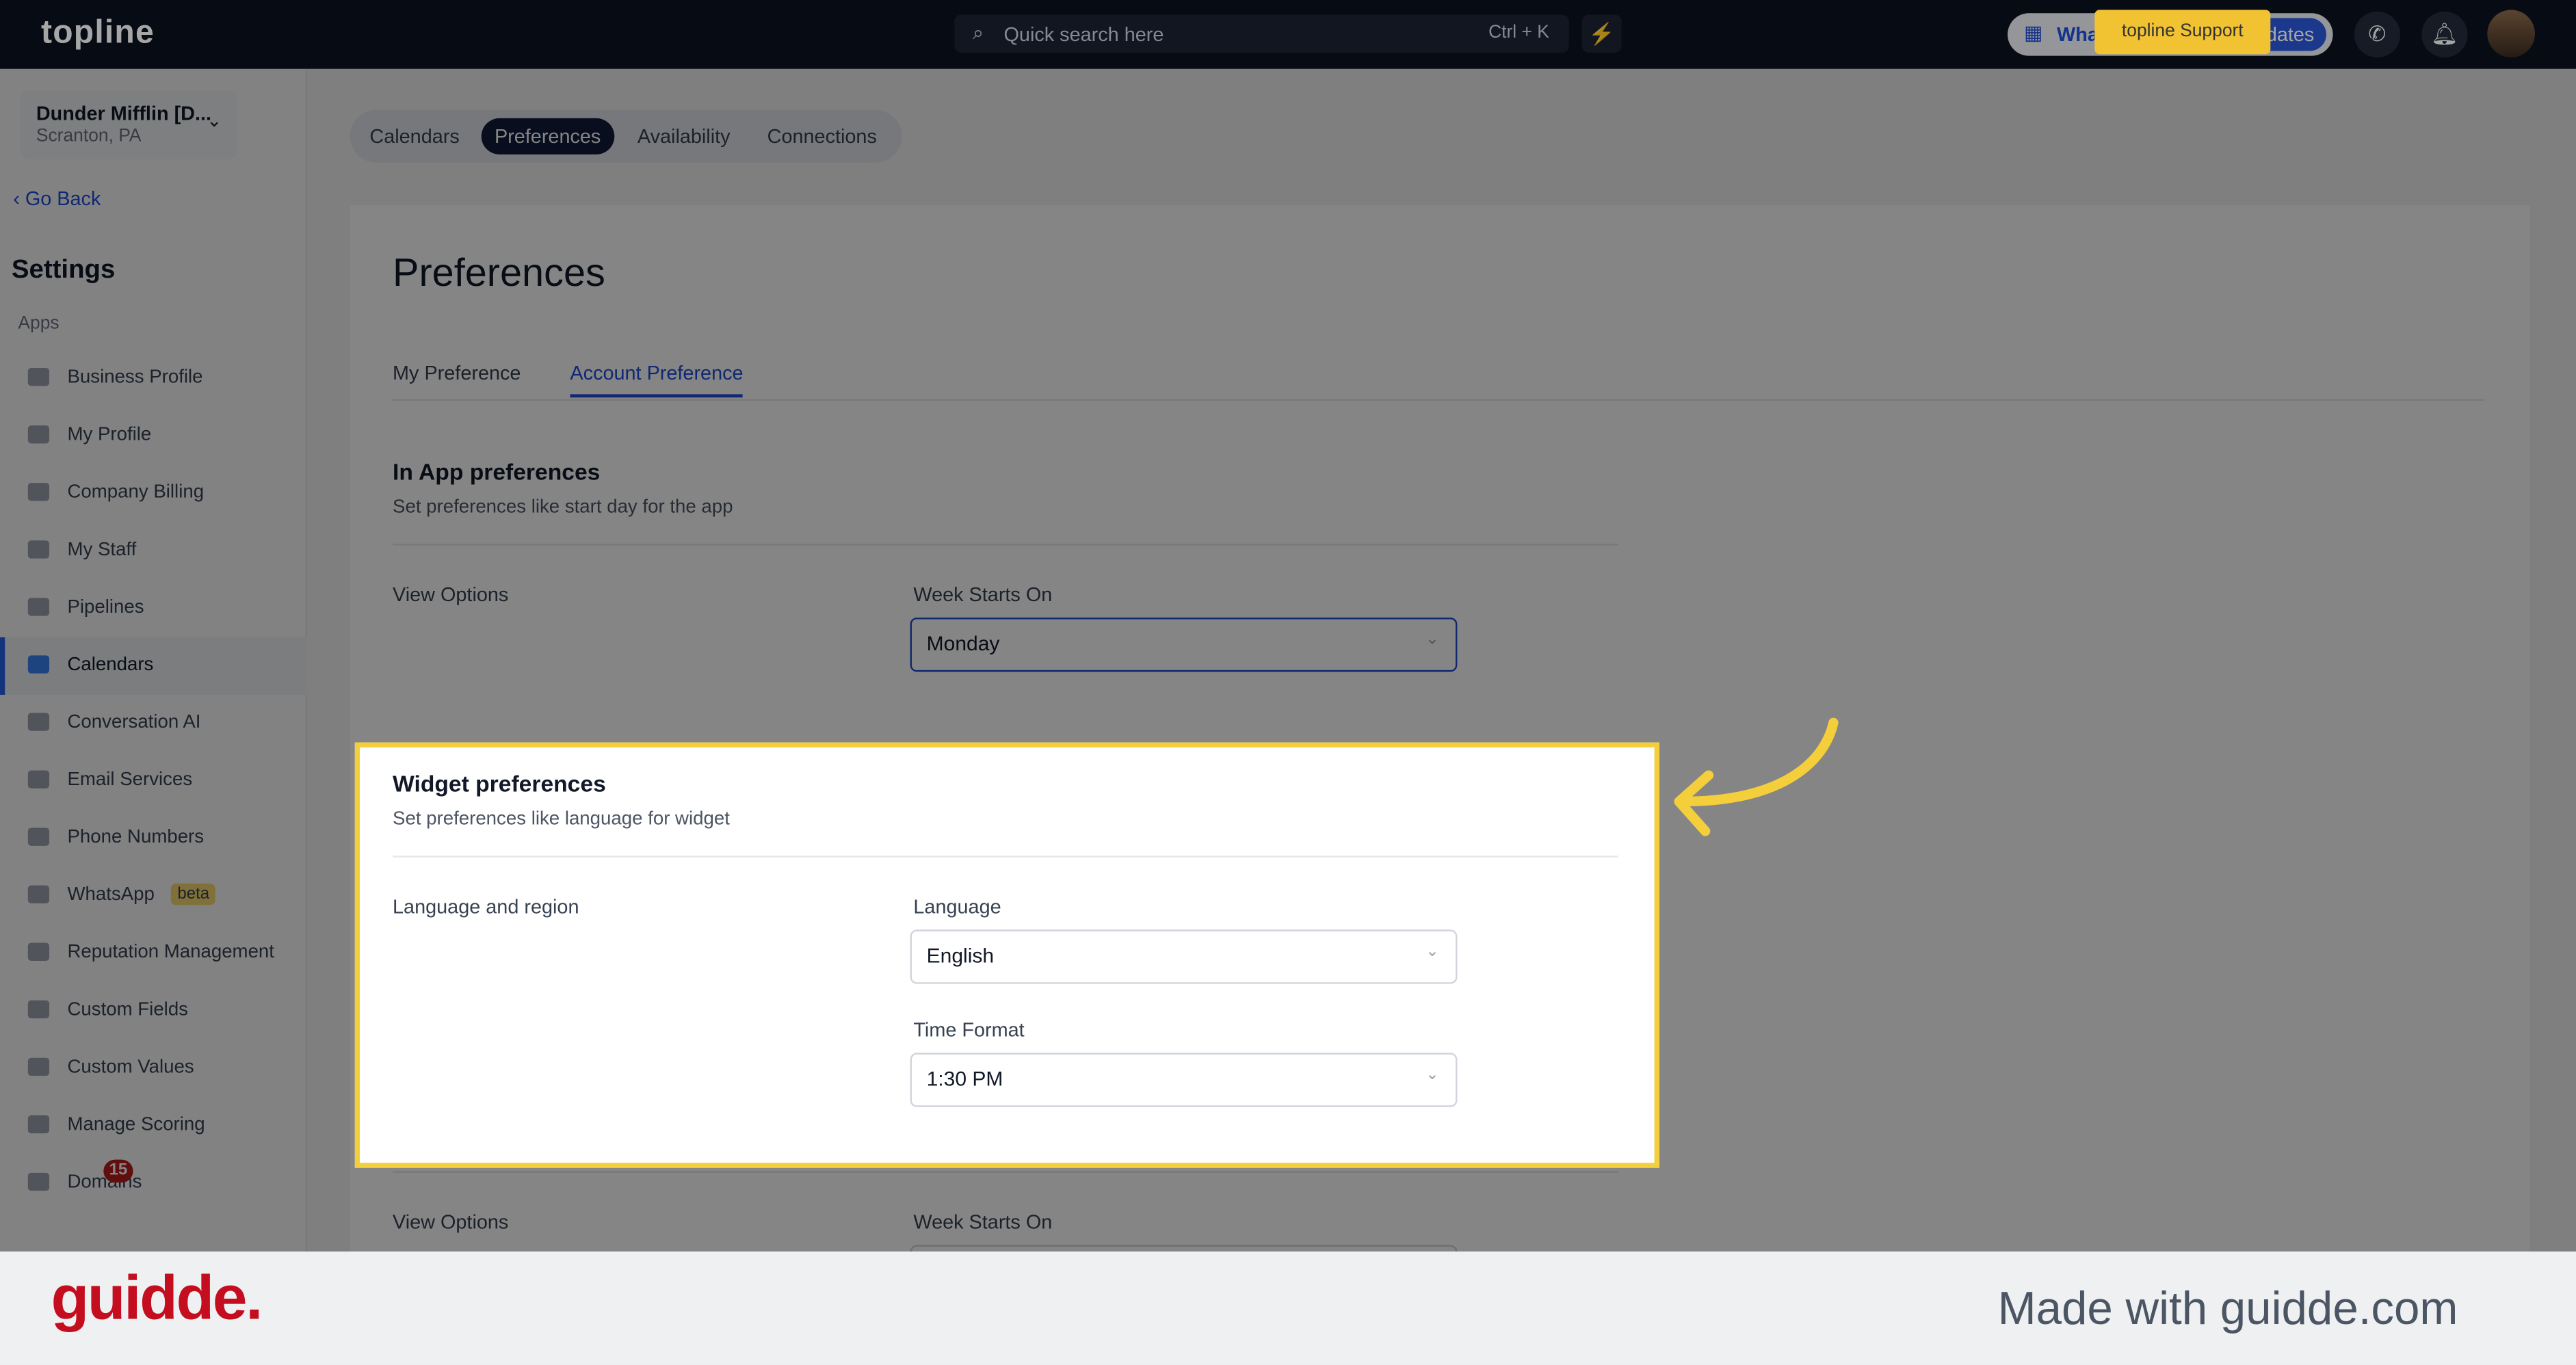 The width and height of the screenshot is (2576, 1365). What do you see at coordinates (964, 1079) in the screenshot?
I see `select-value: 1:30 PM` at bounding box center [964, 1079].